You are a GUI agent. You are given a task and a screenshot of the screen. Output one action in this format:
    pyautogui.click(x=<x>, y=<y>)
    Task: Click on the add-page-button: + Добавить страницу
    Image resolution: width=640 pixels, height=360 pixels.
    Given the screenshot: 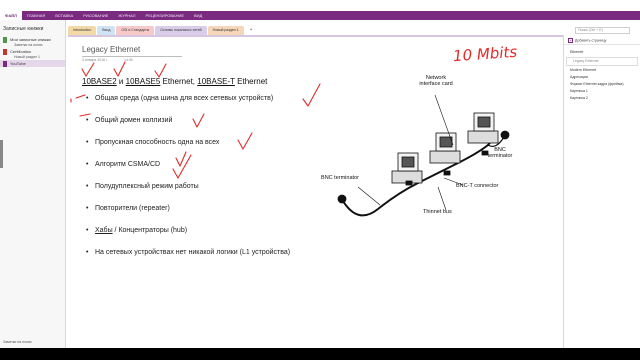 What is the action you would take?
    pyautogui.click(x=602, y=40)
    